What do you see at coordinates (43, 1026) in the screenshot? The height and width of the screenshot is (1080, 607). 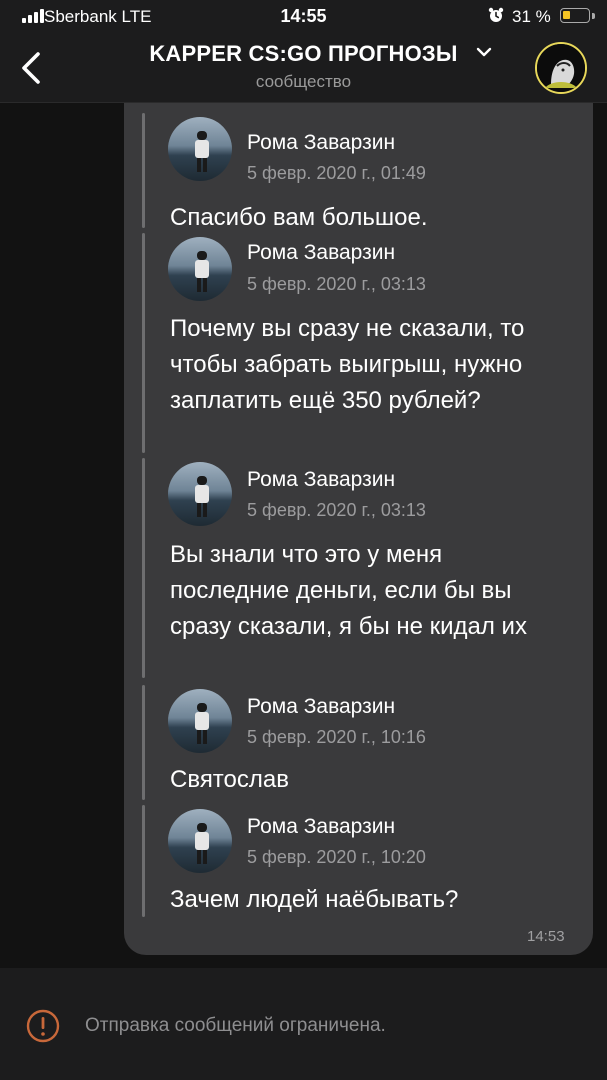 I see `warning-icon` at bounding box center [43, 1026].